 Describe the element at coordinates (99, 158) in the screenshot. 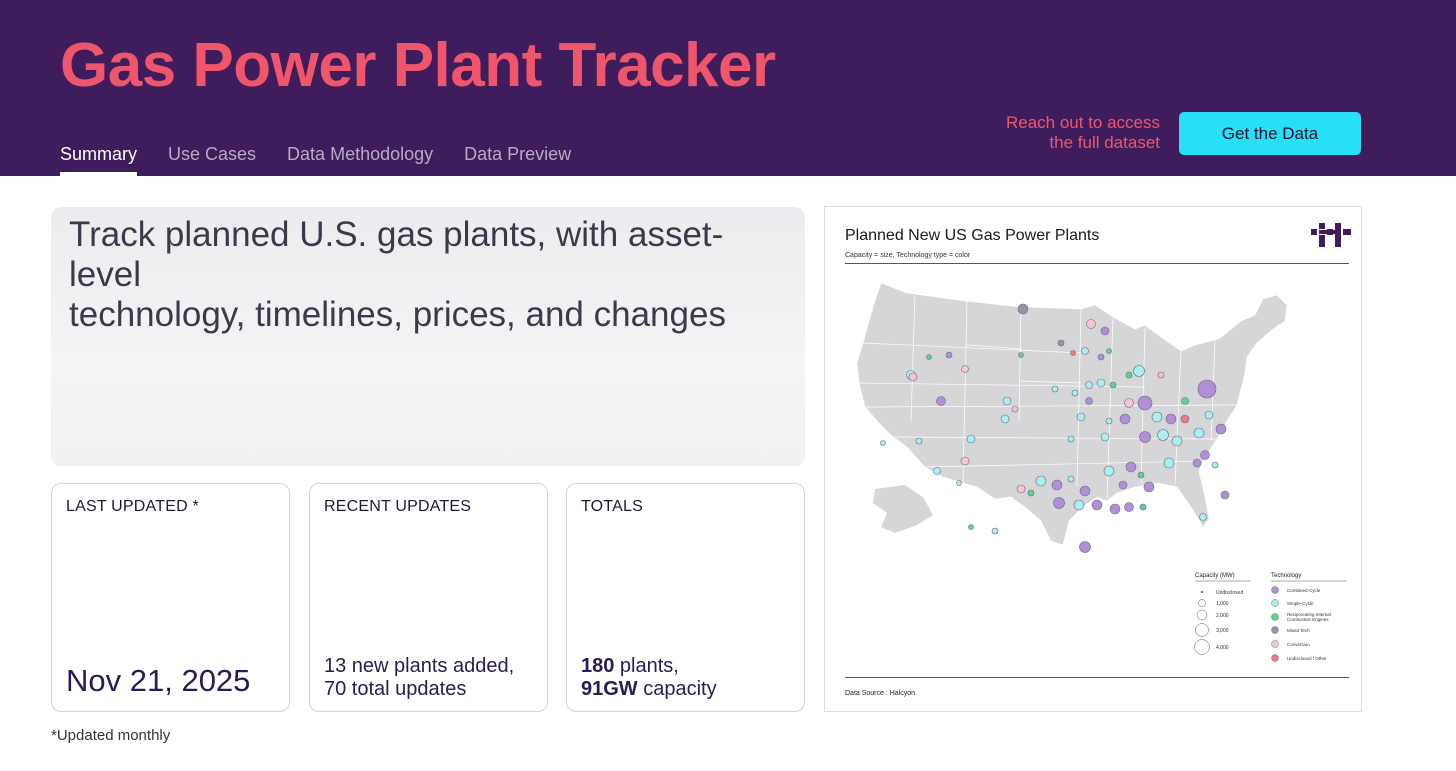

I see `tab-summary: Summary` at that location.